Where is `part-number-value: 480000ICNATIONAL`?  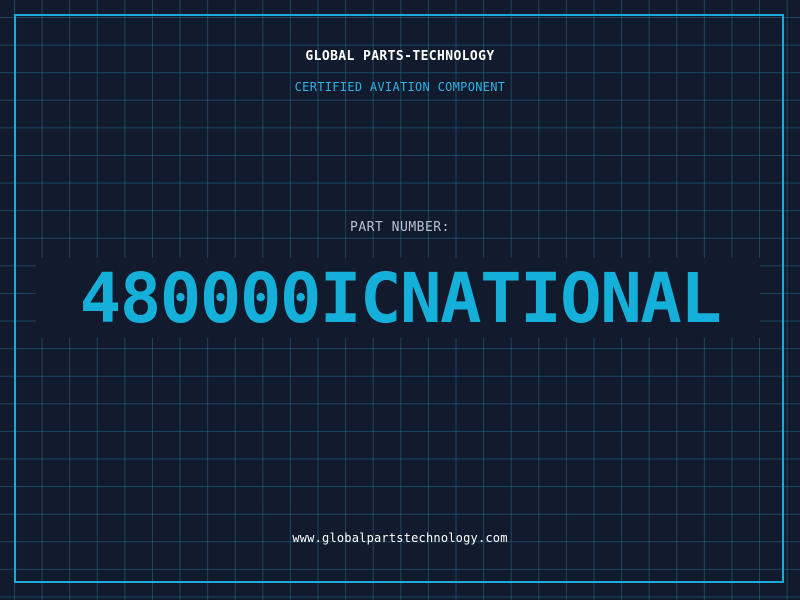
part-number-value: 480000ICNATIONAL is located at coordinates (400, 299).